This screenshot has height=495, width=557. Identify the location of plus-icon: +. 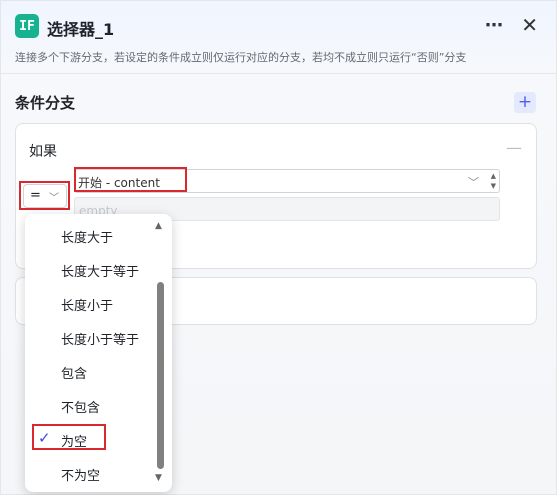
(525, 102).